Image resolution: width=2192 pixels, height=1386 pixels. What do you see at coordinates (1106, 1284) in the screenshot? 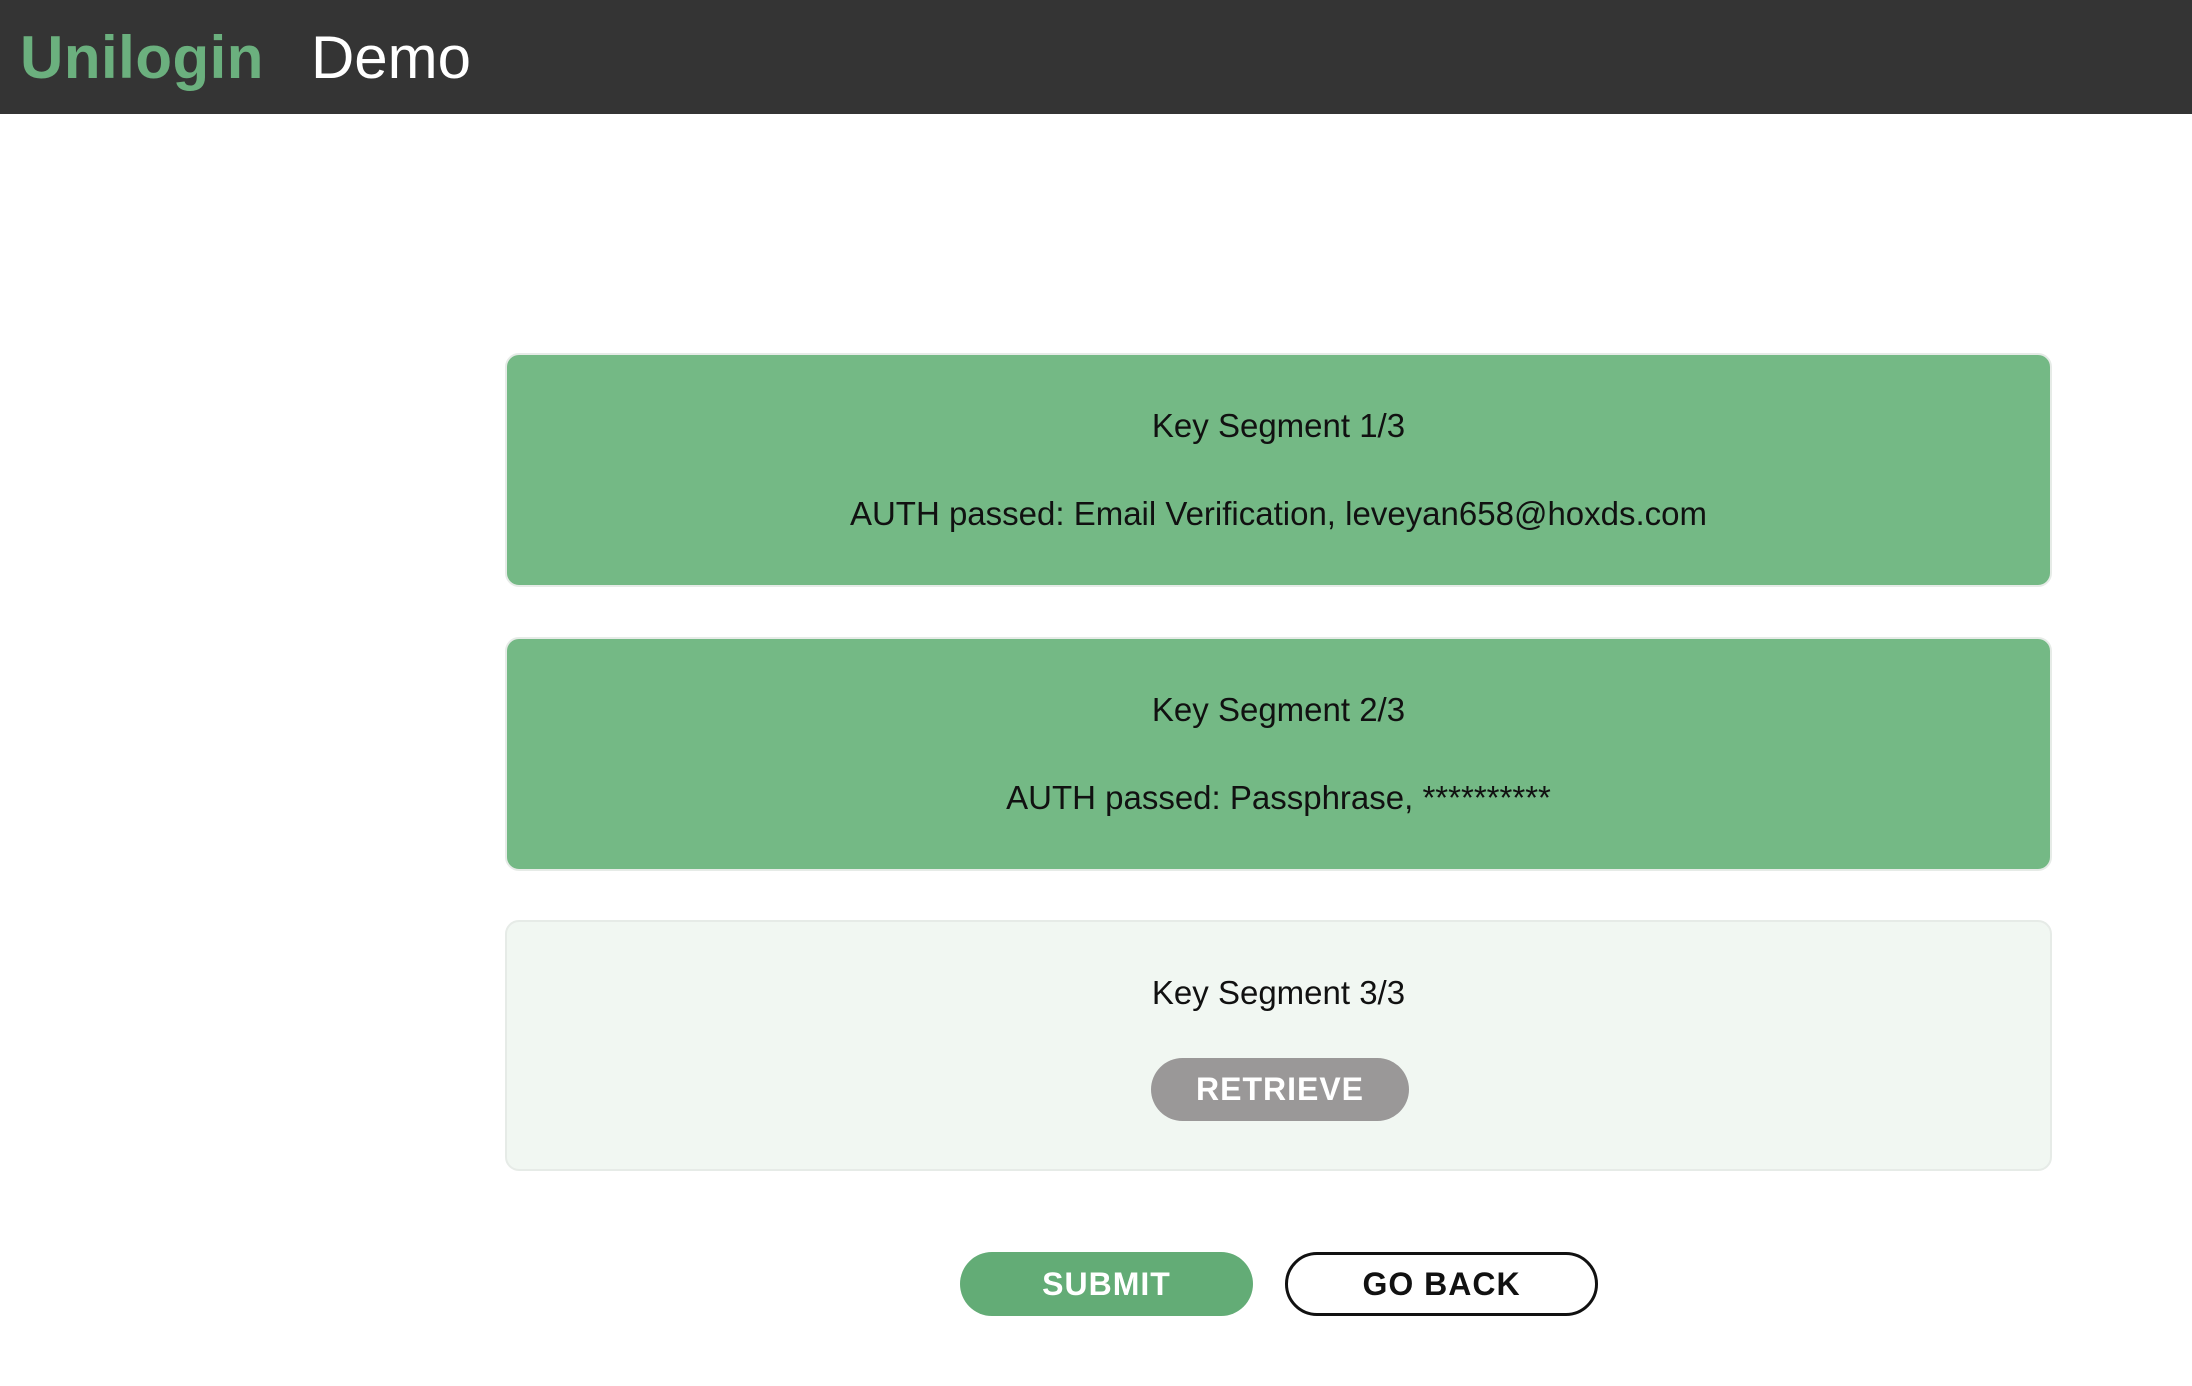
I see `submit-button: SUBMIT` at bounding box center [1106, 1284].